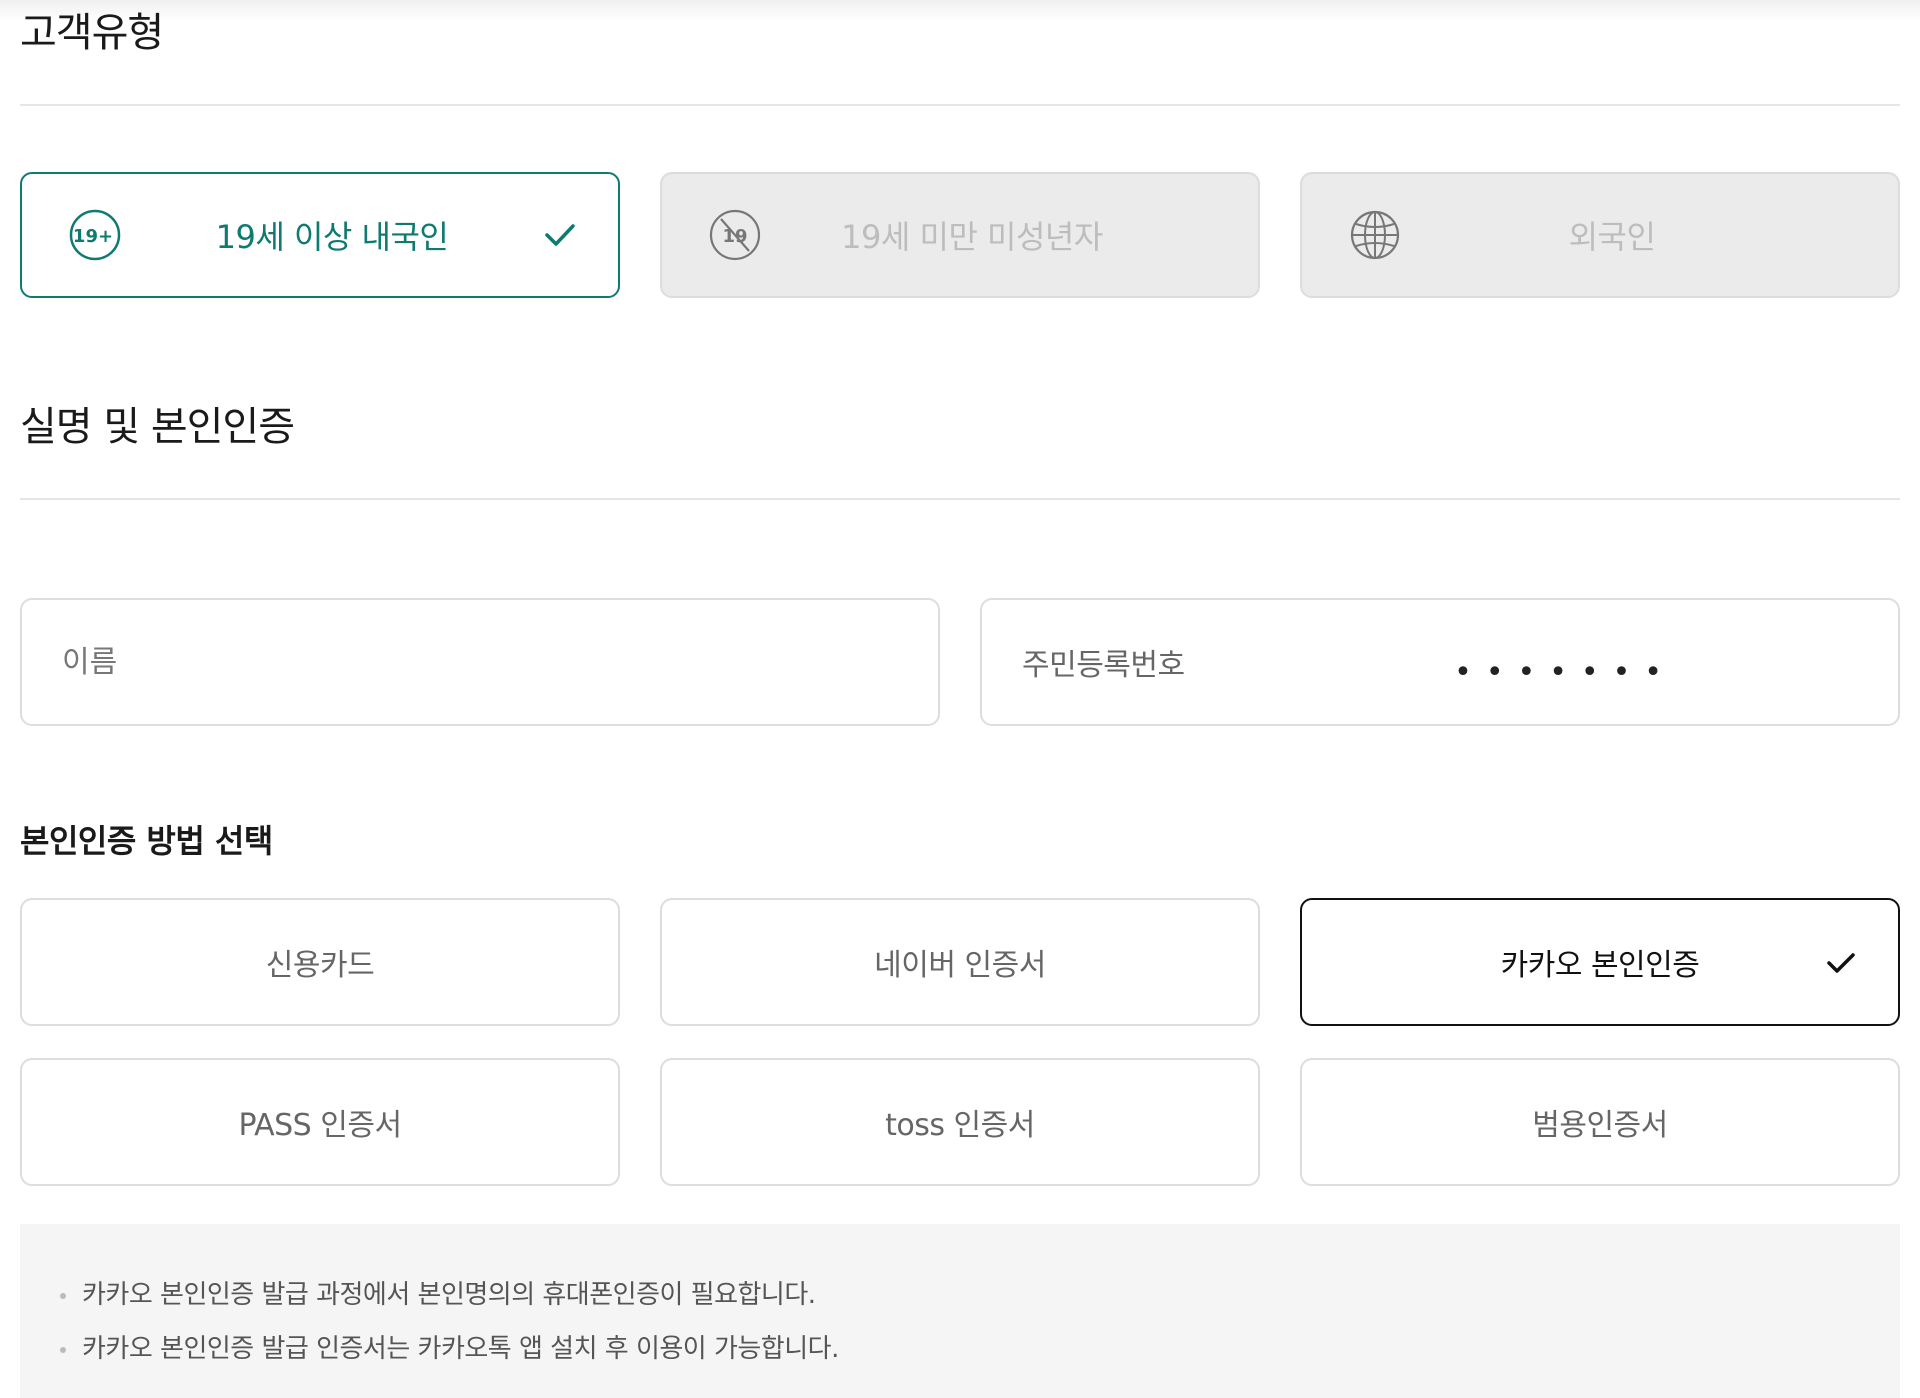 Image resolution: width=1920 pixels, height=1398 pixels. I want to click on method-credit-card-button: 신용카드, so click(320, 962).